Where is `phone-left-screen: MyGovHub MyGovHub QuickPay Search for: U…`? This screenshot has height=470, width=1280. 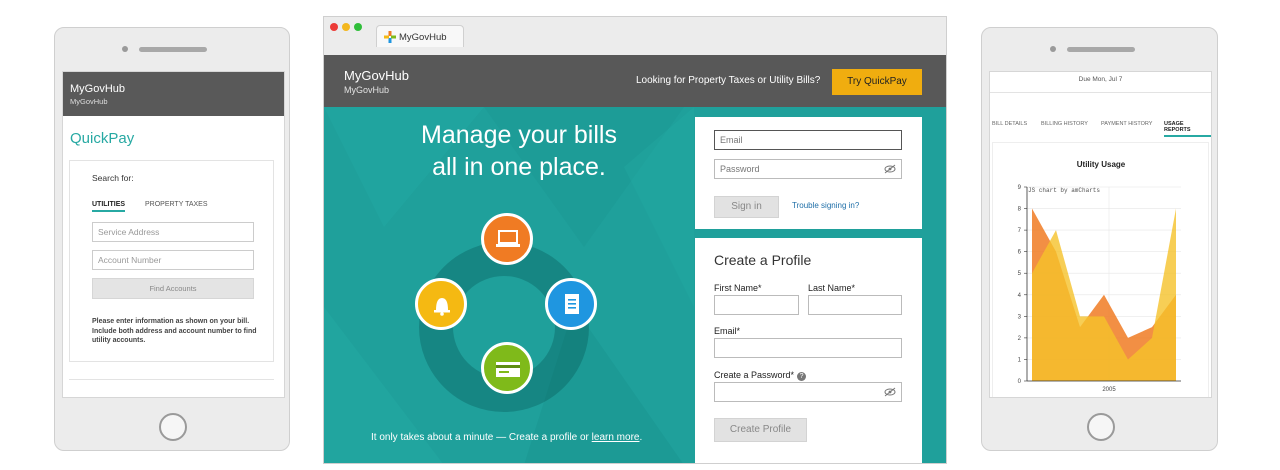
phone-left-screen: MyGovHub MyGovHub QuickPay Search for: U… is located at coordinates (173, 234).